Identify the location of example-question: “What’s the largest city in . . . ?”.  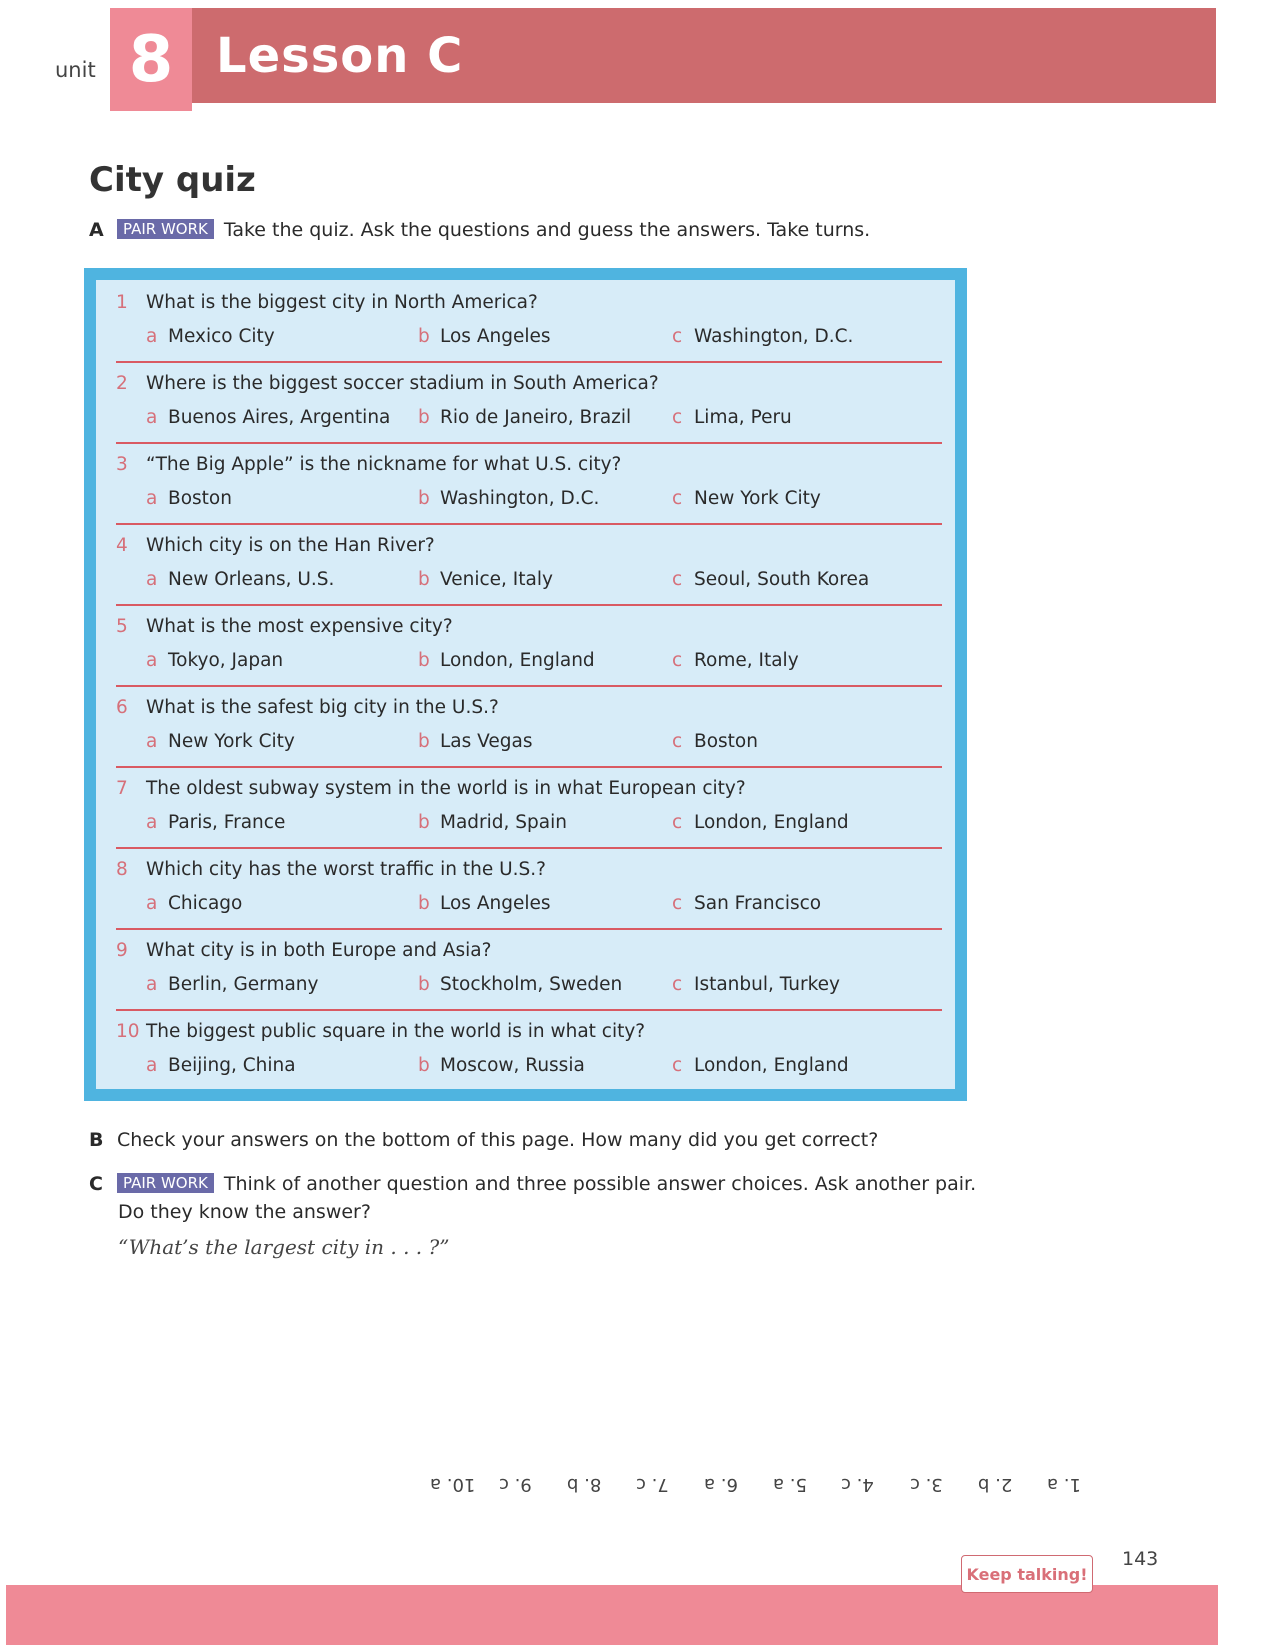
(284, 1247).